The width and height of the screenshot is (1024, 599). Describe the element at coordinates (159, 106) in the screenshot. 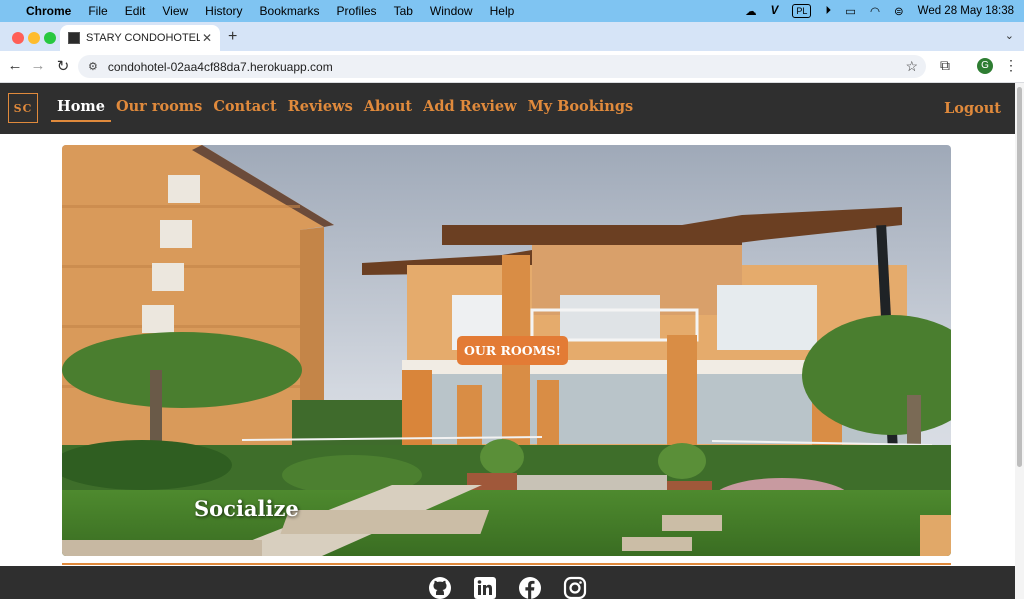

I see `nav-our-rooms: Our rooms` at that location.